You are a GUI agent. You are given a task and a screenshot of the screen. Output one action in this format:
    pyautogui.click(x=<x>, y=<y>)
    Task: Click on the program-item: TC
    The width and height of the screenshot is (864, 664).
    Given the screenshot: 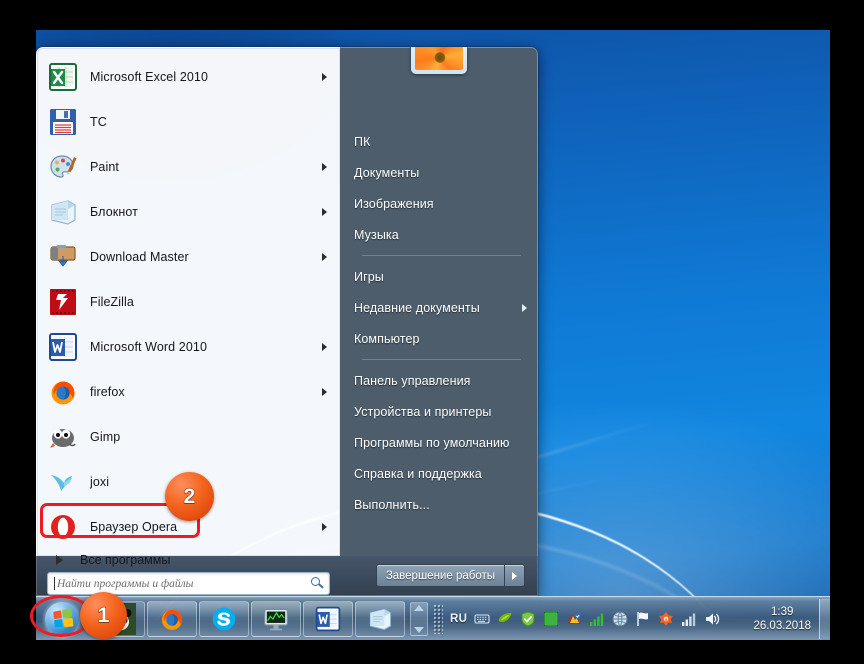 What is the action you would take?
    pyautogui.click(x=188, y=121)
    